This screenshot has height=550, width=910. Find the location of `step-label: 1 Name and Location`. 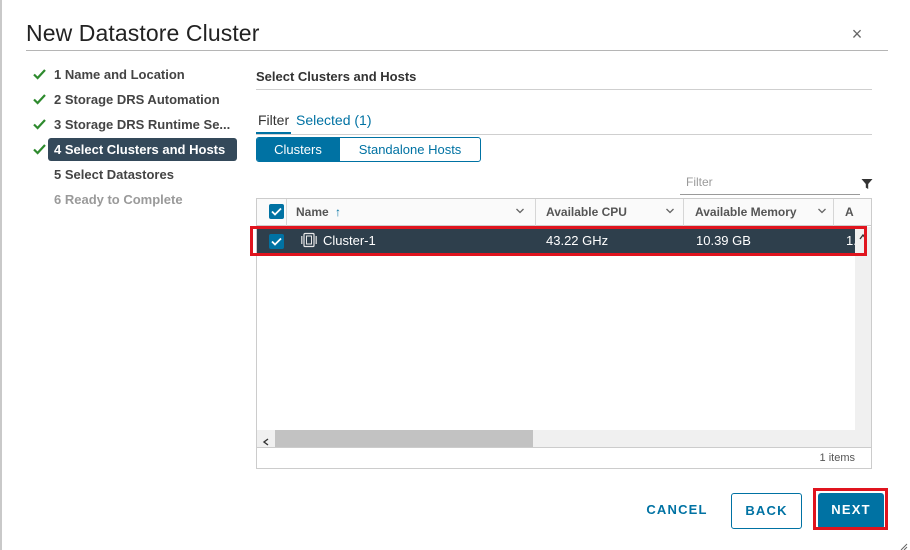

step-label: 1 Name and Location is located at coordinates (119, 74).